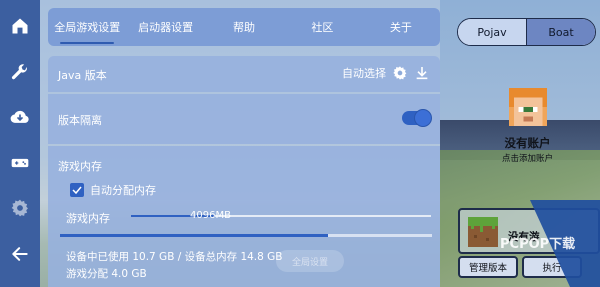  I want to click on game-memory-title: 游戏内存, so click(80, 166).